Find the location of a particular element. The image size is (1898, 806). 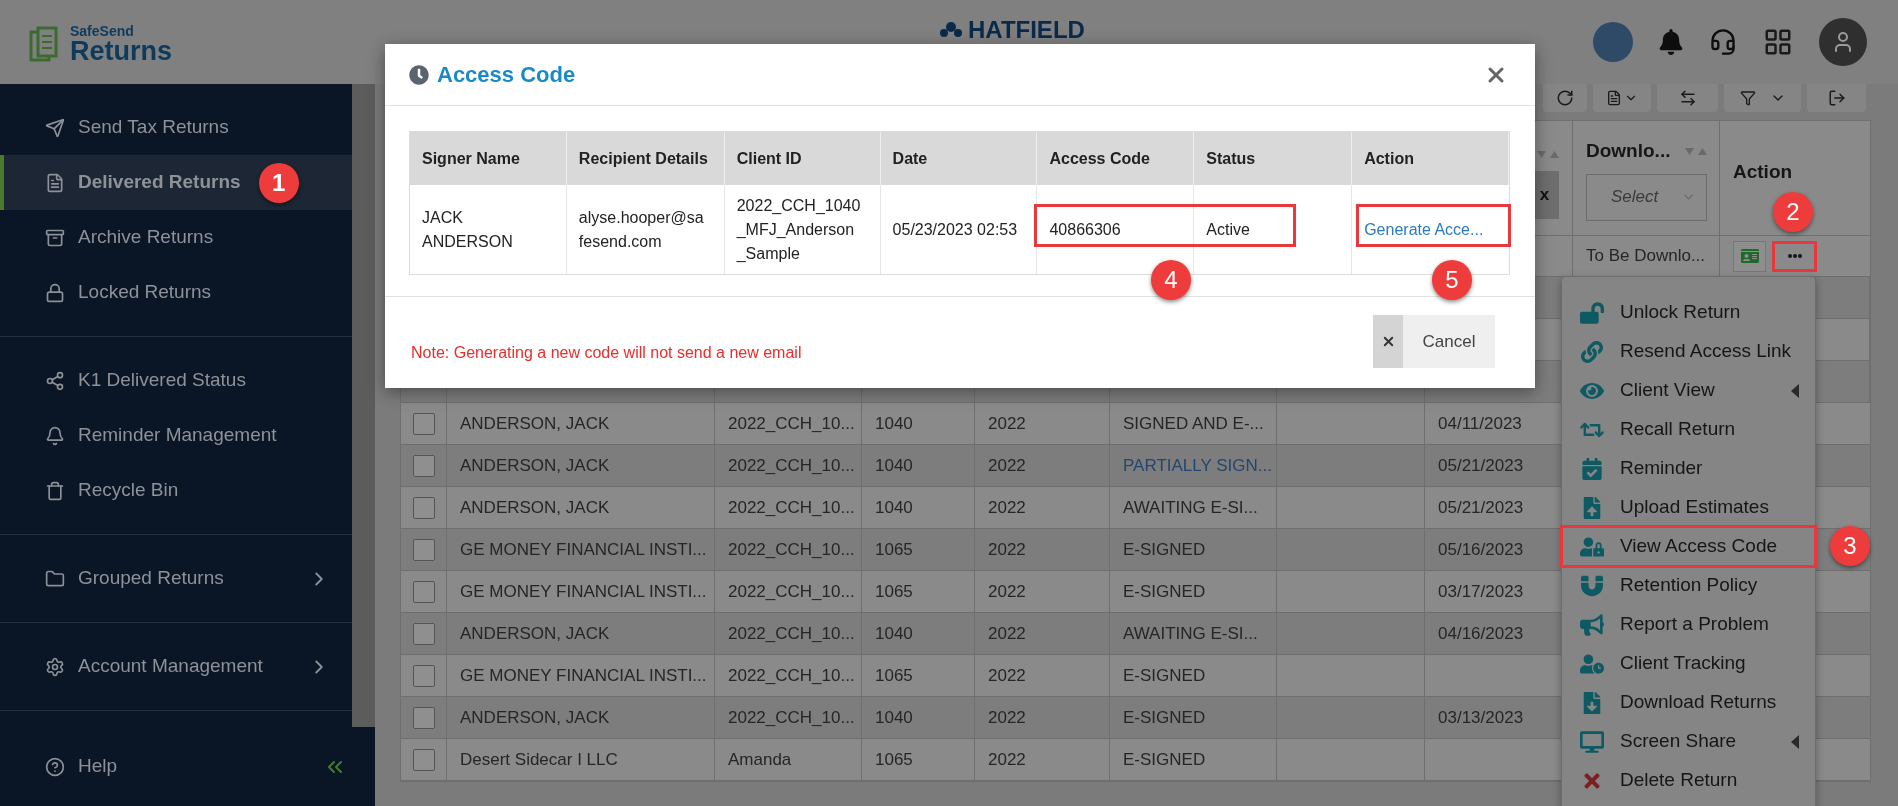

refresh-icon is located at coordinates (1565, 98).